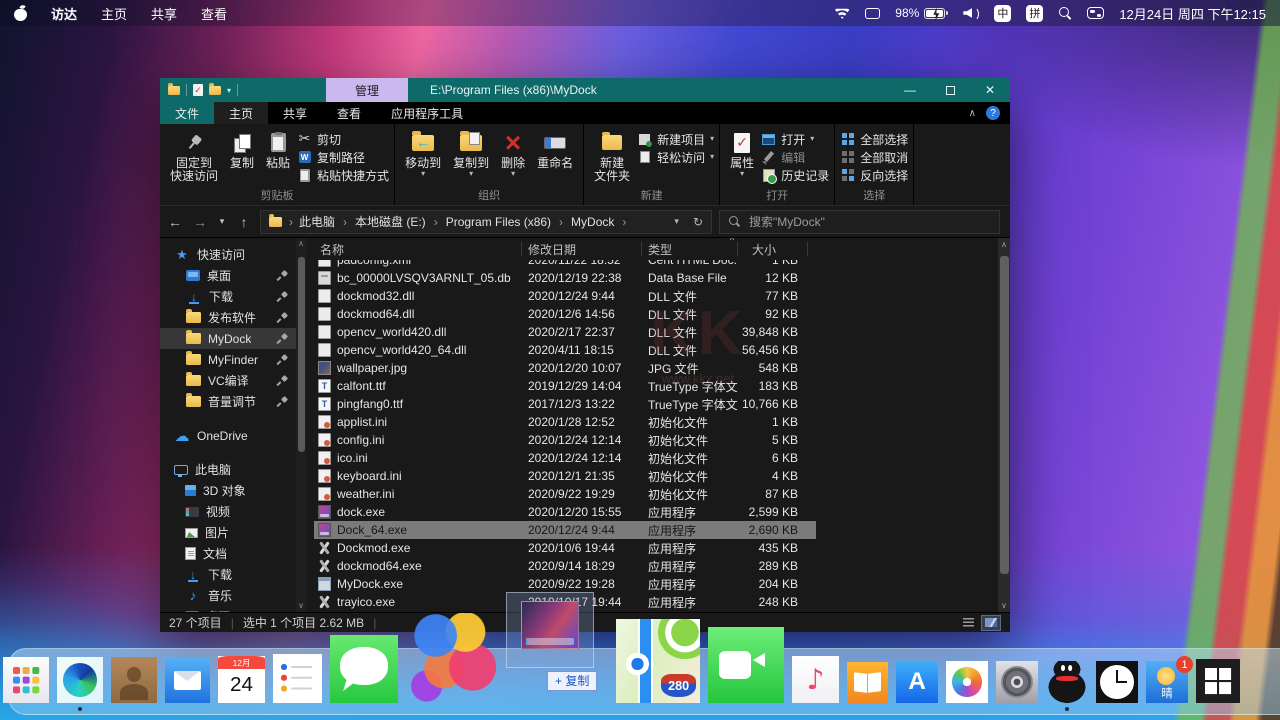 This screenshot has height=720, width=1280. I want to click on move-to-button: 移动到▾, so click(423, 152).